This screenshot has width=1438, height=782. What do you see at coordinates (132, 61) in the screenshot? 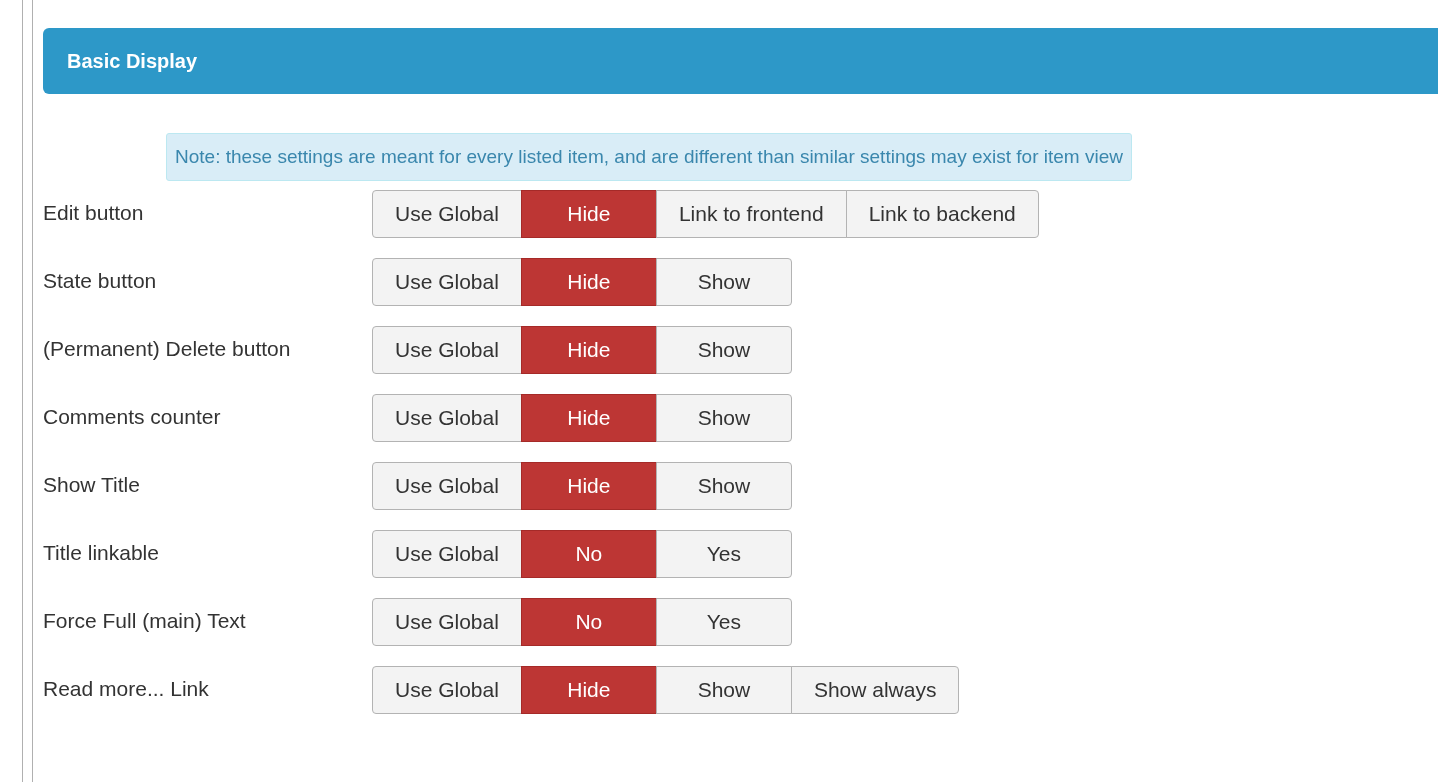
I see `panel-title: Basic Display` at bounding box center [132, 61].